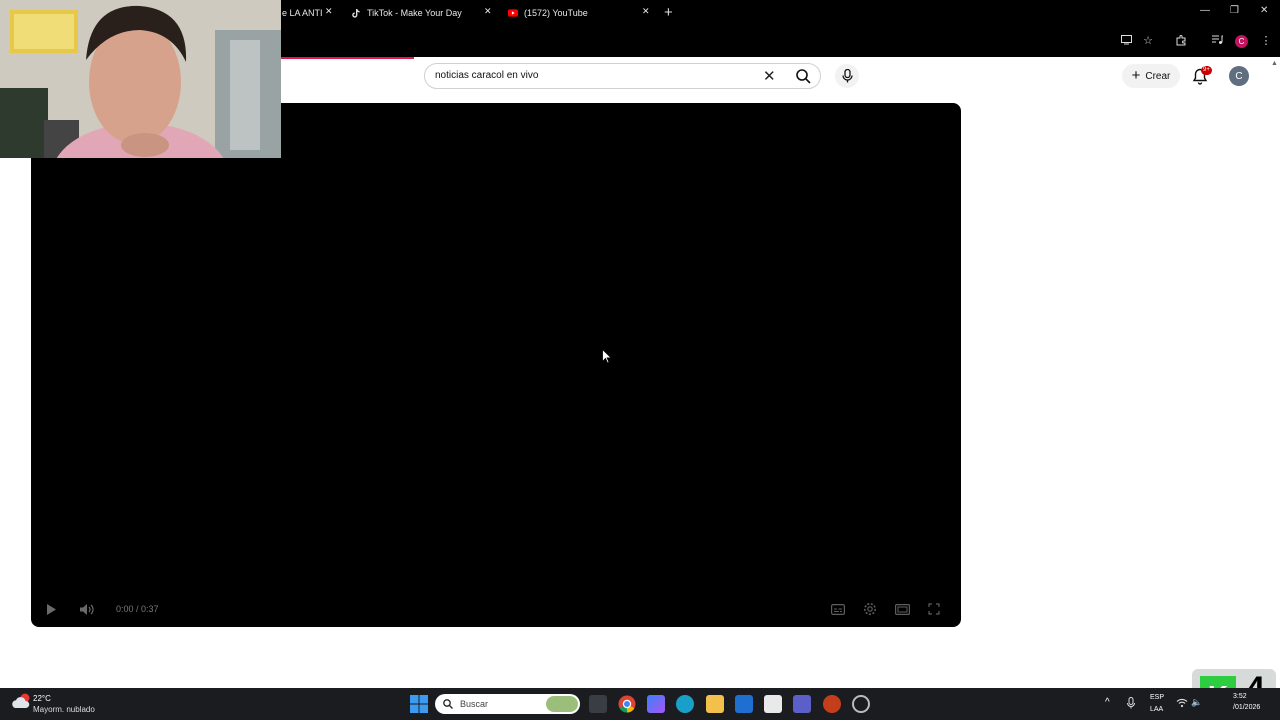 This screenshot has width=1280, height=720. Describe the element at coordinates (42, 698) in the screenshot. I see `weather-temperature: 22°C` at that location.